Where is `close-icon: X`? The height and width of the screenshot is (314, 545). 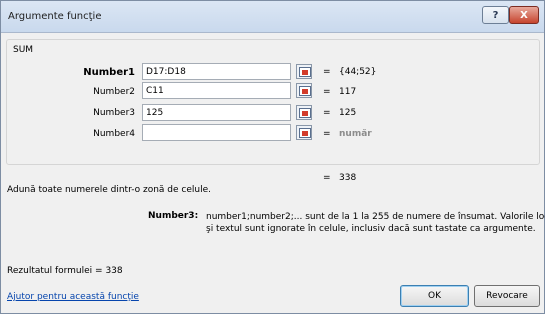
close-icon: X is located at coordinates (524, 15).